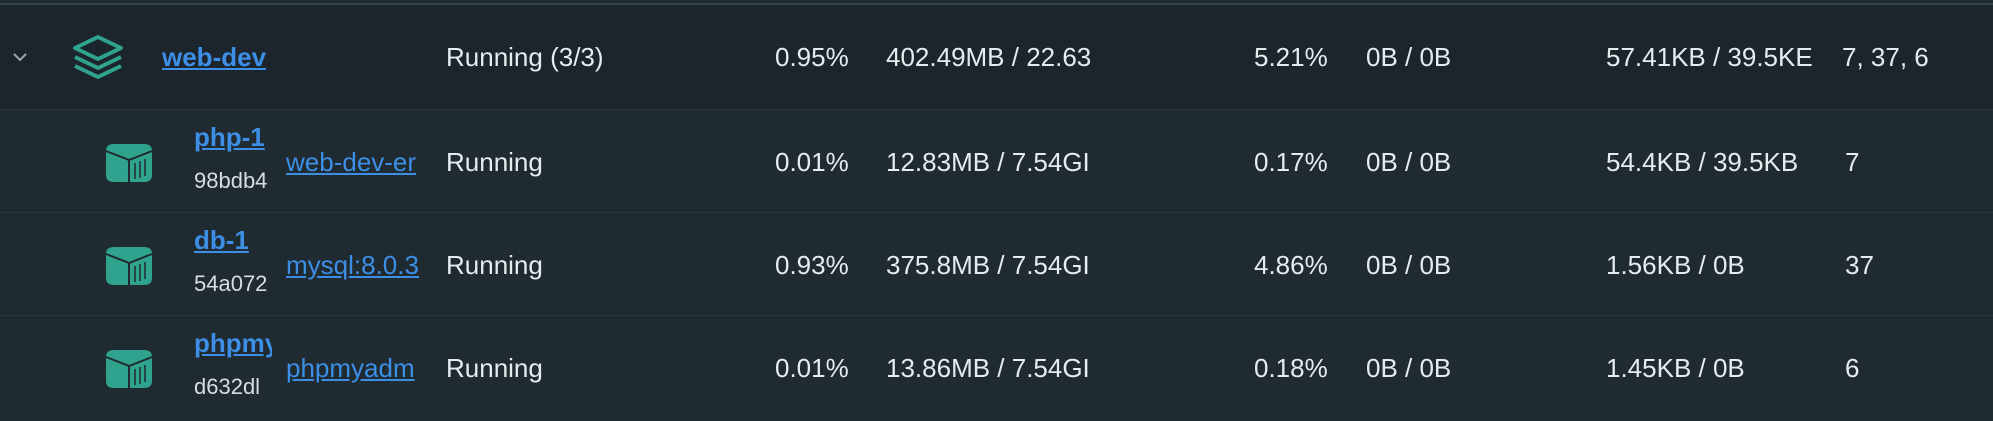 This screenshot has height=421, width=1993. What do you see at coordinates (812, 56) in the screenshot?
I see `group-cpu: 0.95%` at bounding box center [812, 56].